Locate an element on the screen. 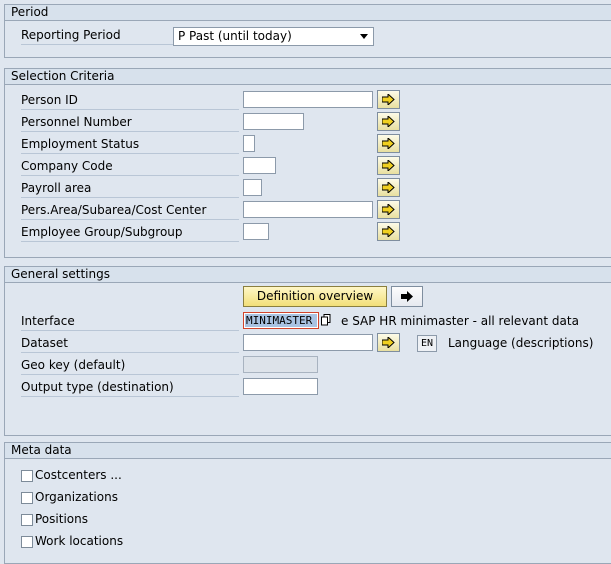 The image size is (611, 564). personnel-number-multiselect-button is located at coordinates (388, 121).